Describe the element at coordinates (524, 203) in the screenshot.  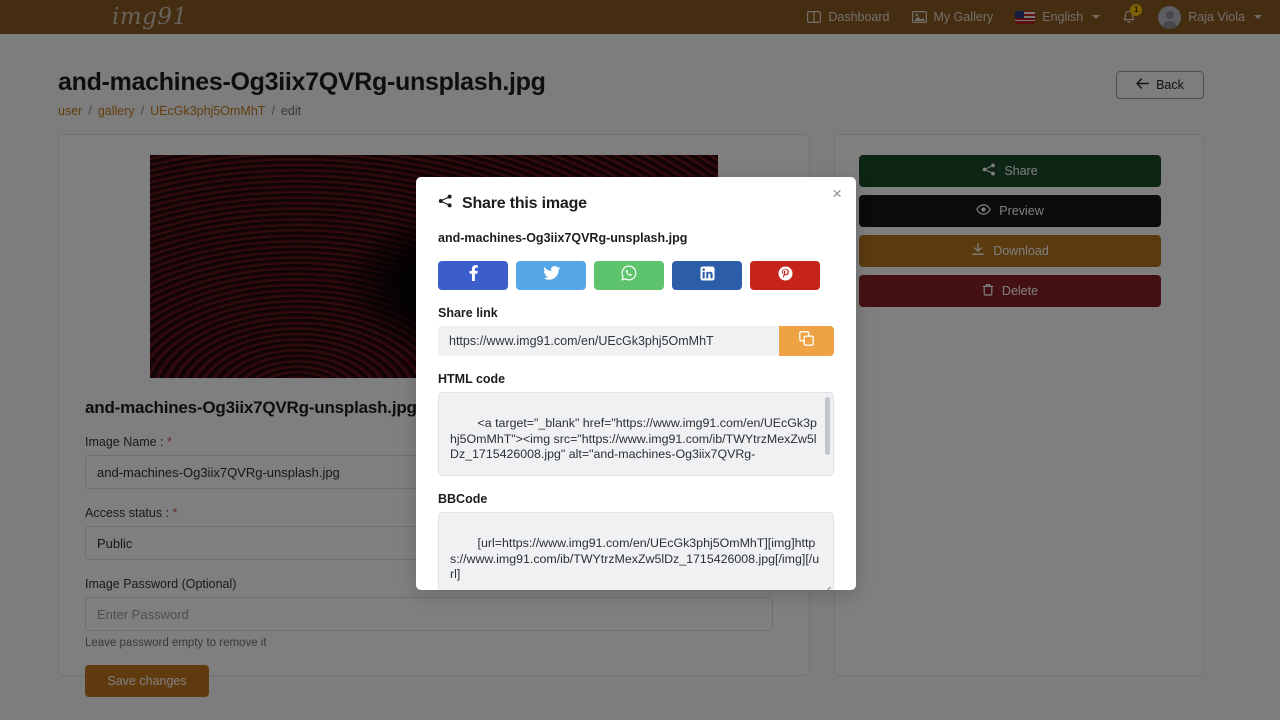
I see `modal-title-text: Share this image` at that location.